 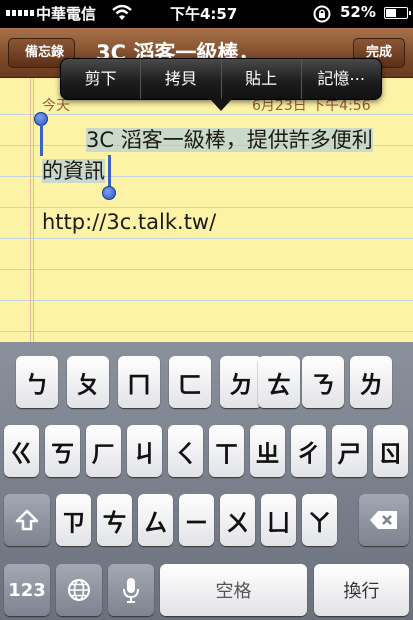 What do you see at coordinates (341, 79) in the screenshot?
I see `memory-menu-item: 記憶⋯` at bounding box center [341, 79].